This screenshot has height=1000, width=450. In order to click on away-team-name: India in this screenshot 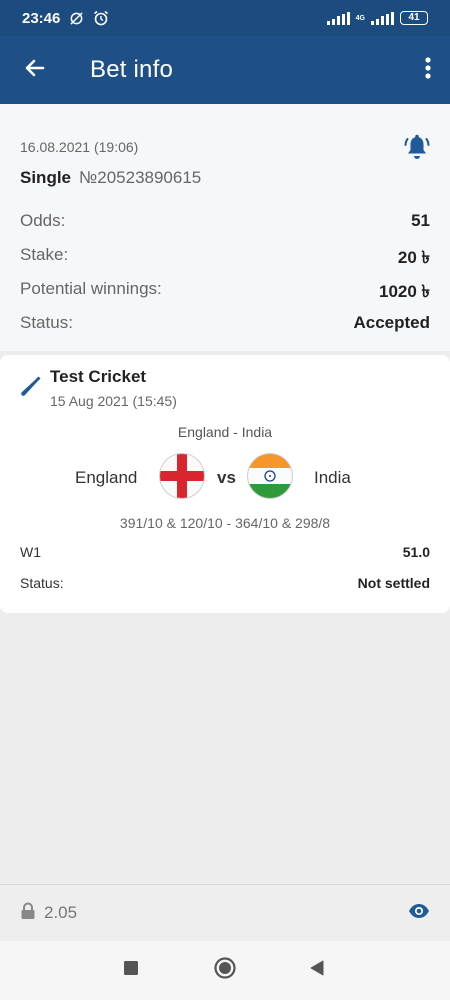, I will do `click(332, 477)`.